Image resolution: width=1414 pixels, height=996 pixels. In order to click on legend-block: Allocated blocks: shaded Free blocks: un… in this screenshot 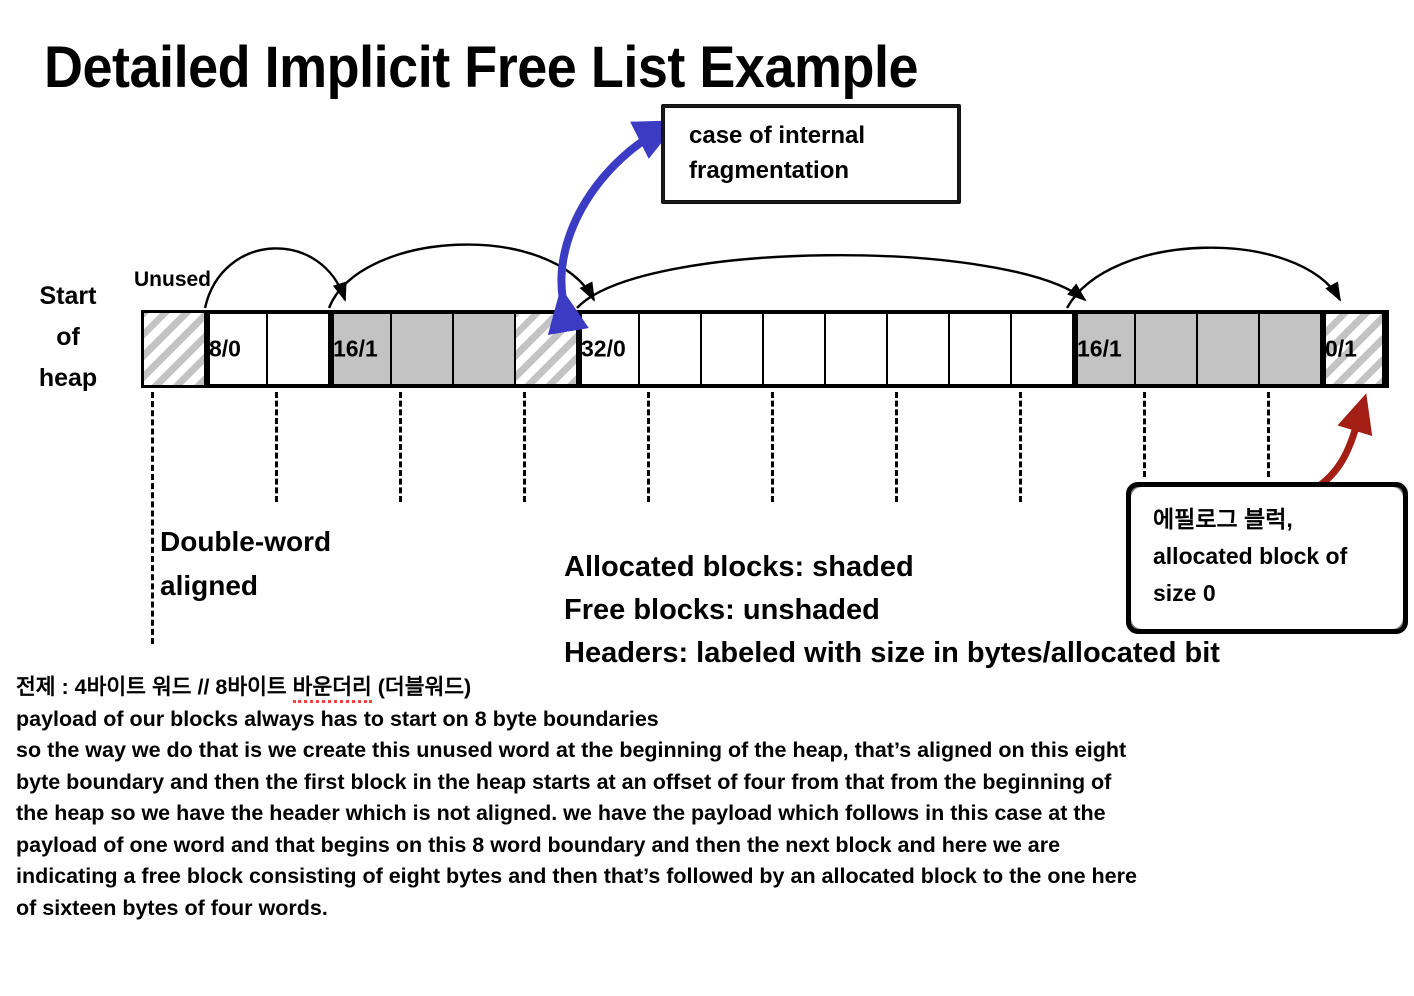, I will do `click(892, 610)`.